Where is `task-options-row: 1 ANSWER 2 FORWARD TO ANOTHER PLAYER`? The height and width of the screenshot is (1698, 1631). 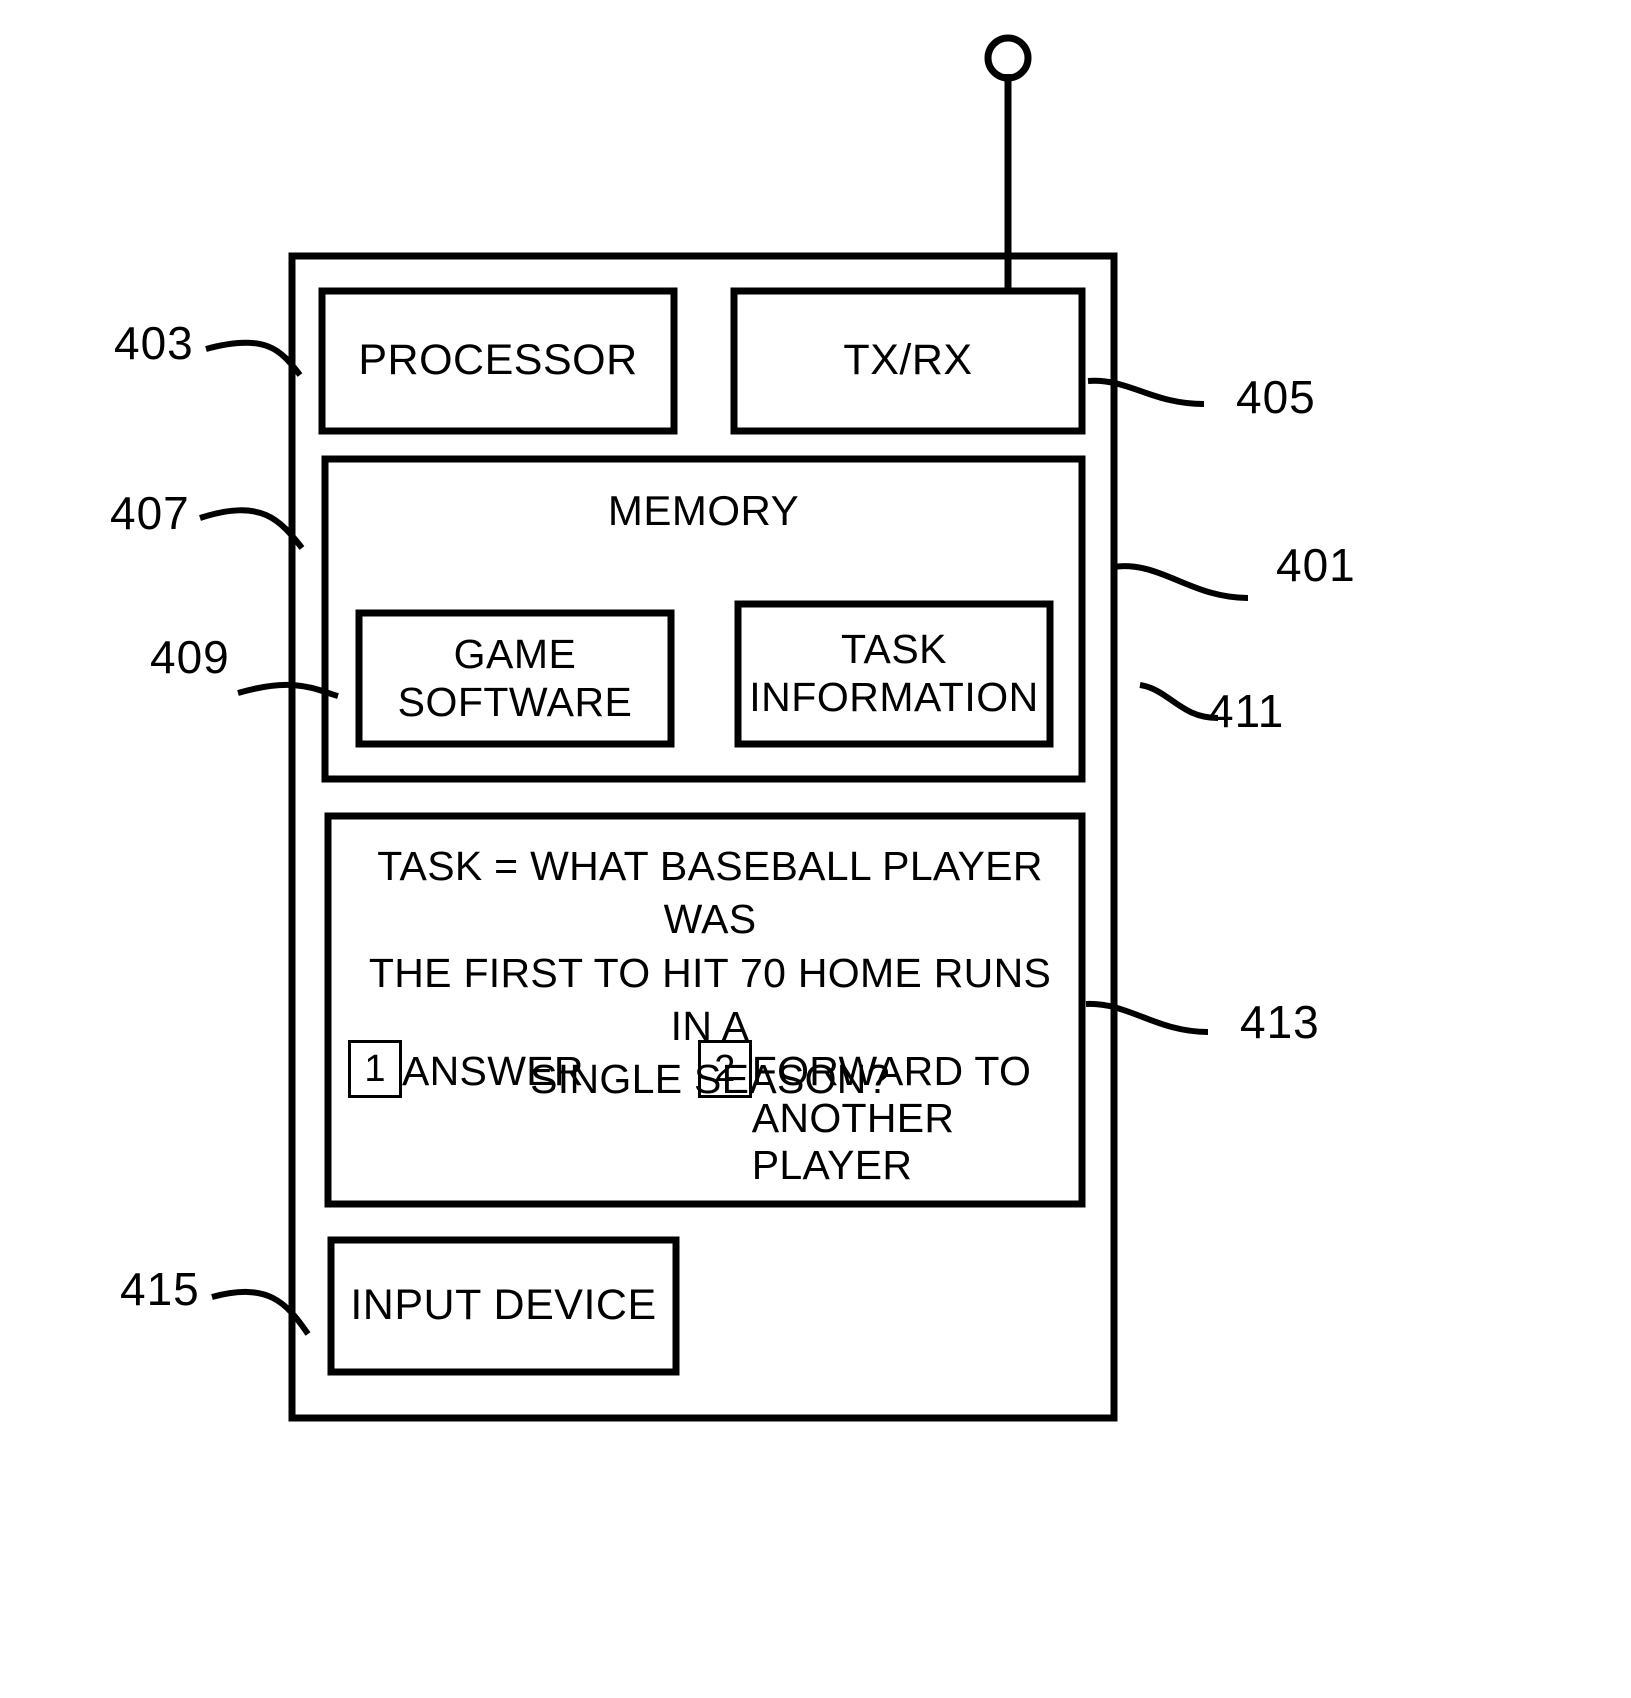
task-options-row: 1 ANSWER 2 FORWARD TO ANOTHER PLAYER is located at coordinates (713, 1114).